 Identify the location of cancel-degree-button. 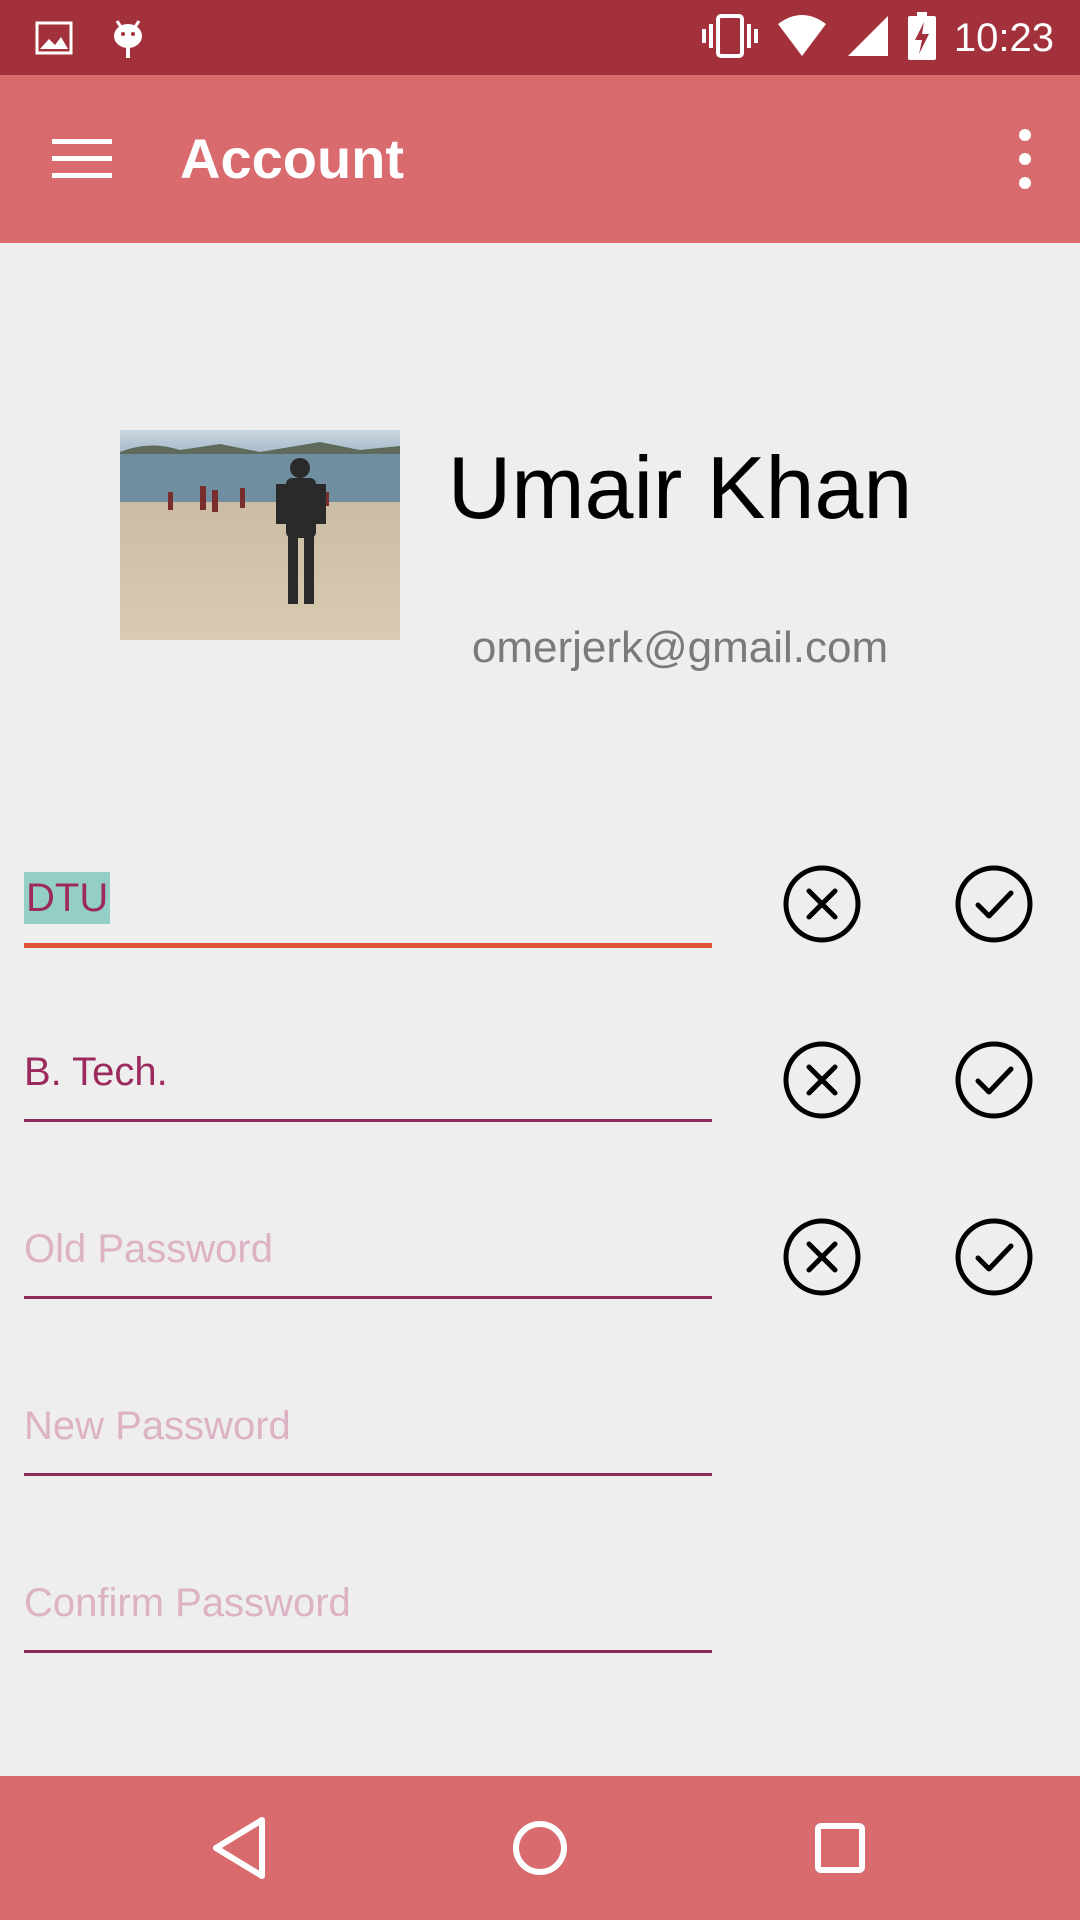
(822, 1080).